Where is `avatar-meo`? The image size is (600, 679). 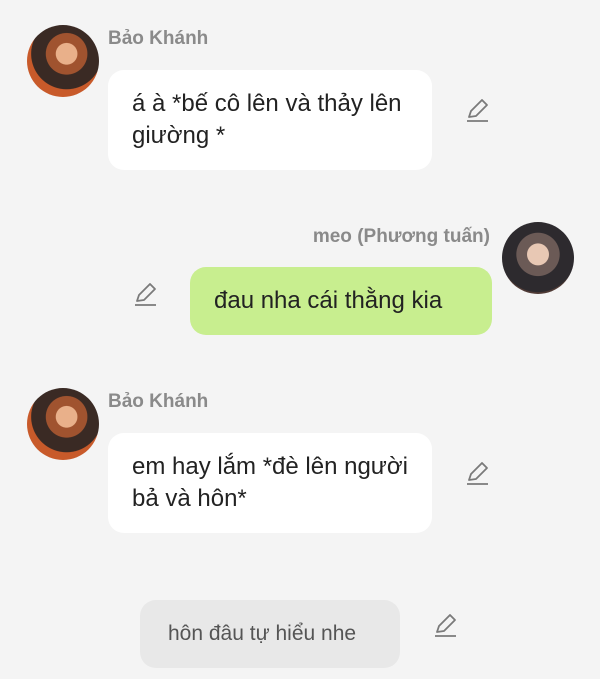 avatar-meo is located at coordinates (538, 258).